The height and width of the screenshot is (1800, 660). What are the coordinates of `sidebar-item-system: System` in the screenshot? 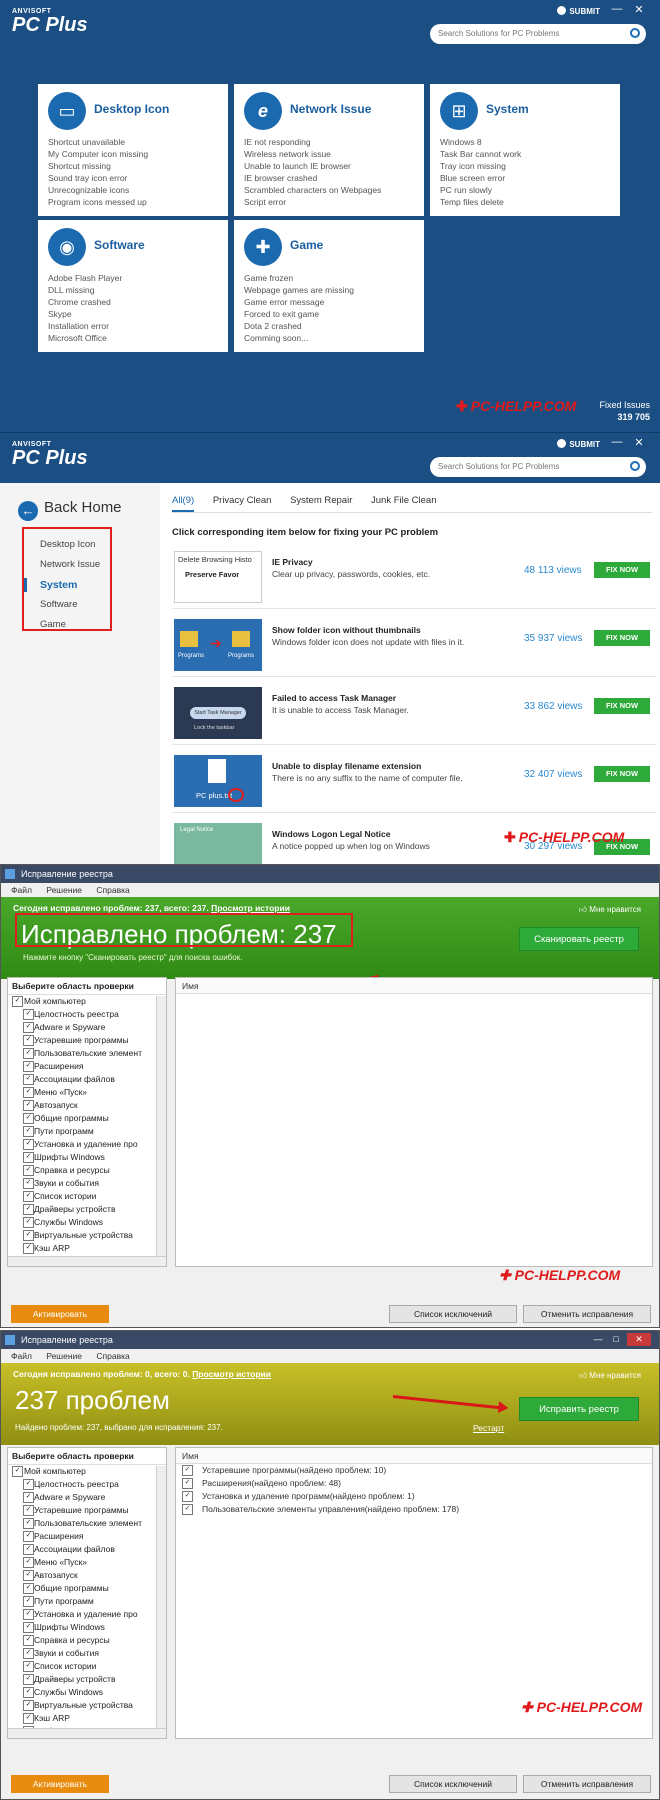 It's located at (75, 585).